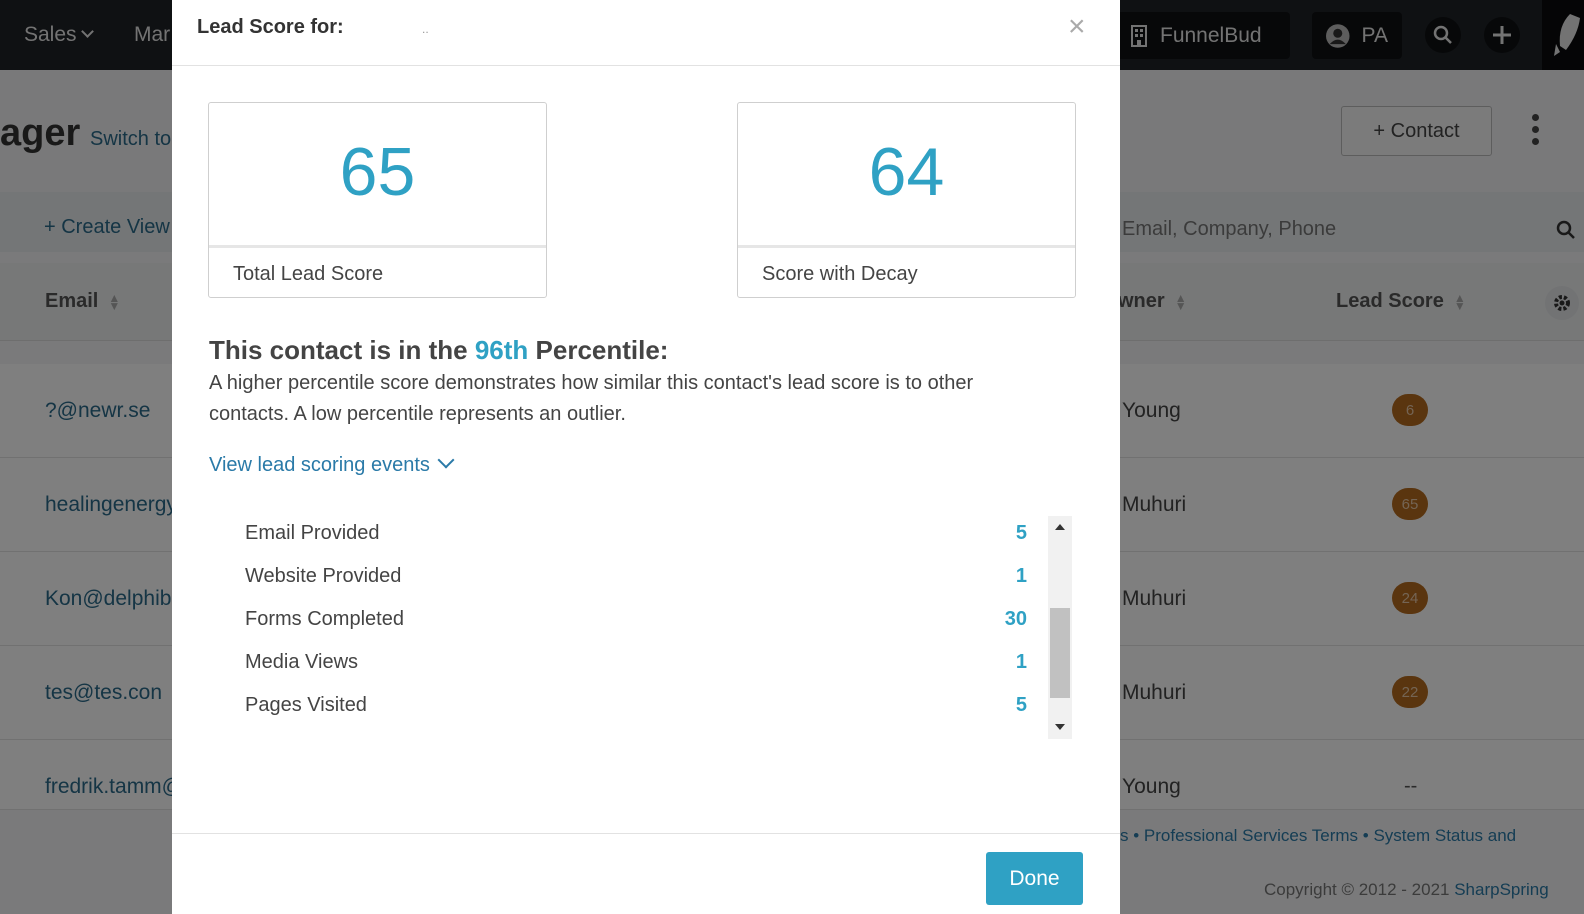 The height and width of the screenshot is (914, 1584). Describe the element at coordinates (646, 33) in the screenshot. I see `modal-header: Lead Score for: .. ×` at that location.